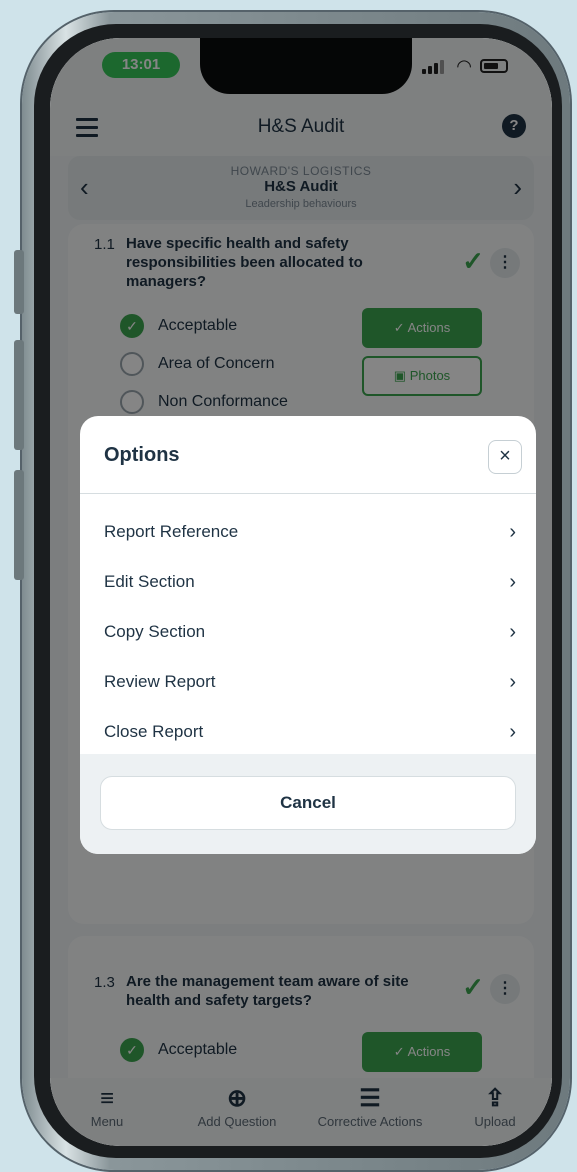 The height and width of the screenshot is (1172, 577). I want to click on menu-item-label: Report Reference, so click(171, 531).